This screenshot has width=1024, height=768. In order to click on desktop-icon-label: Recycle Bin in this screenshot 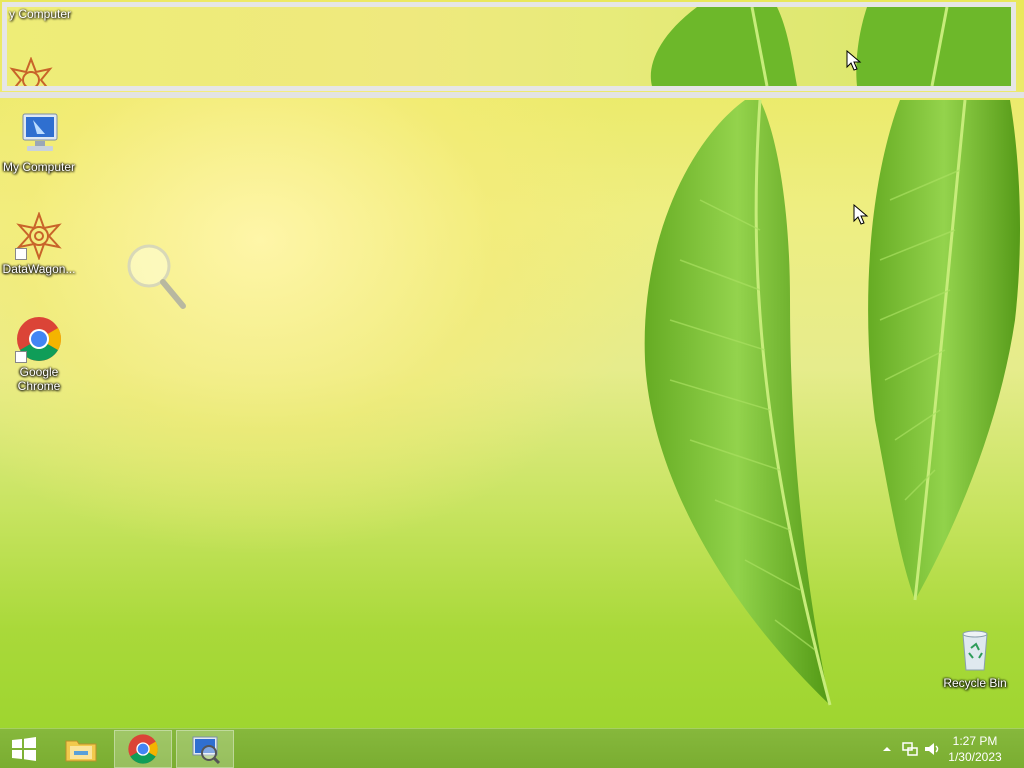, I will do `click(975, 683)`.